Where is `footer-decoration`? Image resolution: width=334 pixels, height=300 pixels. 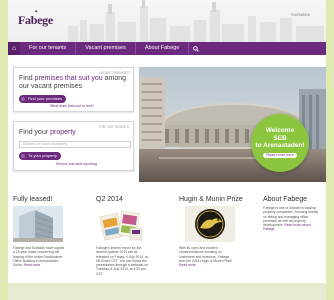 footer-decoration is located at coordinates (167, 291).